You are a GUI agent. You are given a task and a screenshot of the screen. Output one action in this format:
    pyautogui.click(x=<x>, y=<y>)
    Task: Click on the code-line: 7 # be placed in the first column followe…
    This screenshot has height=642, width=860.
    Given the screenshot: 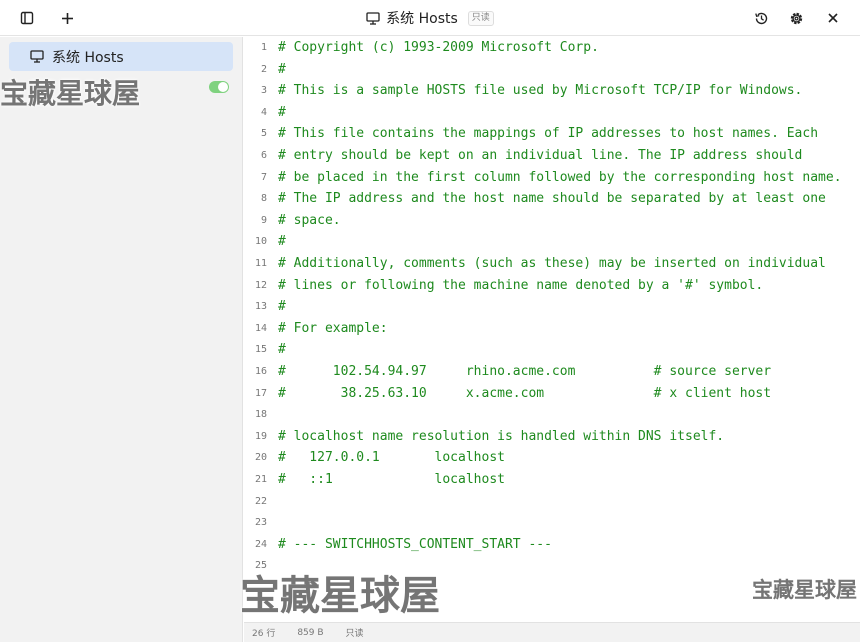 What is the action you would take?
    pyautogui.click(x=552, y=180)
    